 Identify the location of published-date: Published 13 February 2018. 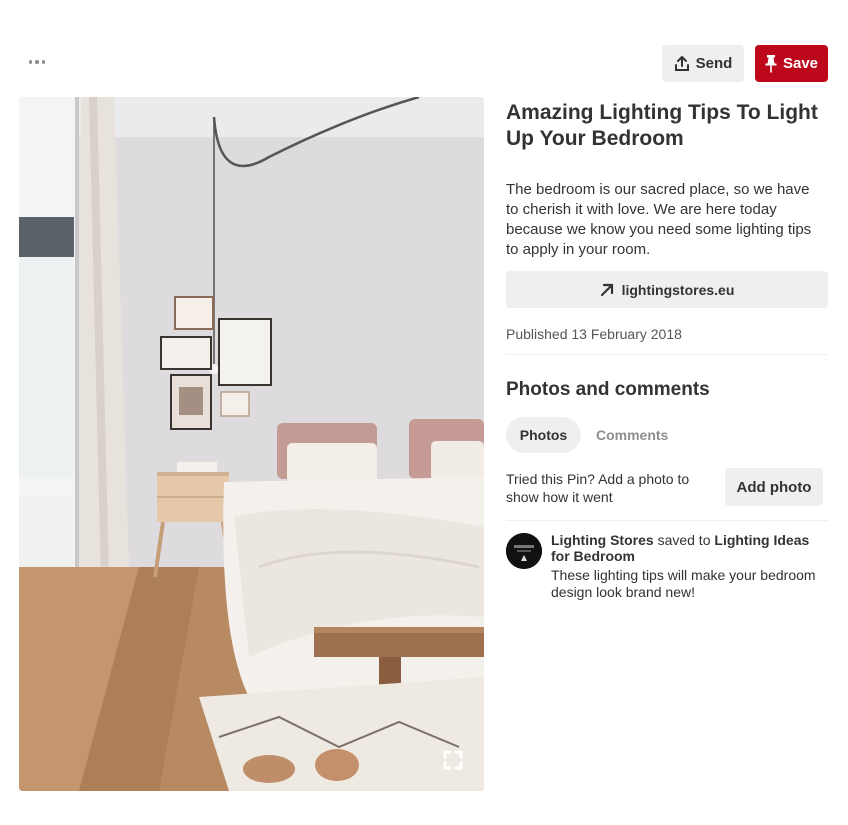
(594, 334).